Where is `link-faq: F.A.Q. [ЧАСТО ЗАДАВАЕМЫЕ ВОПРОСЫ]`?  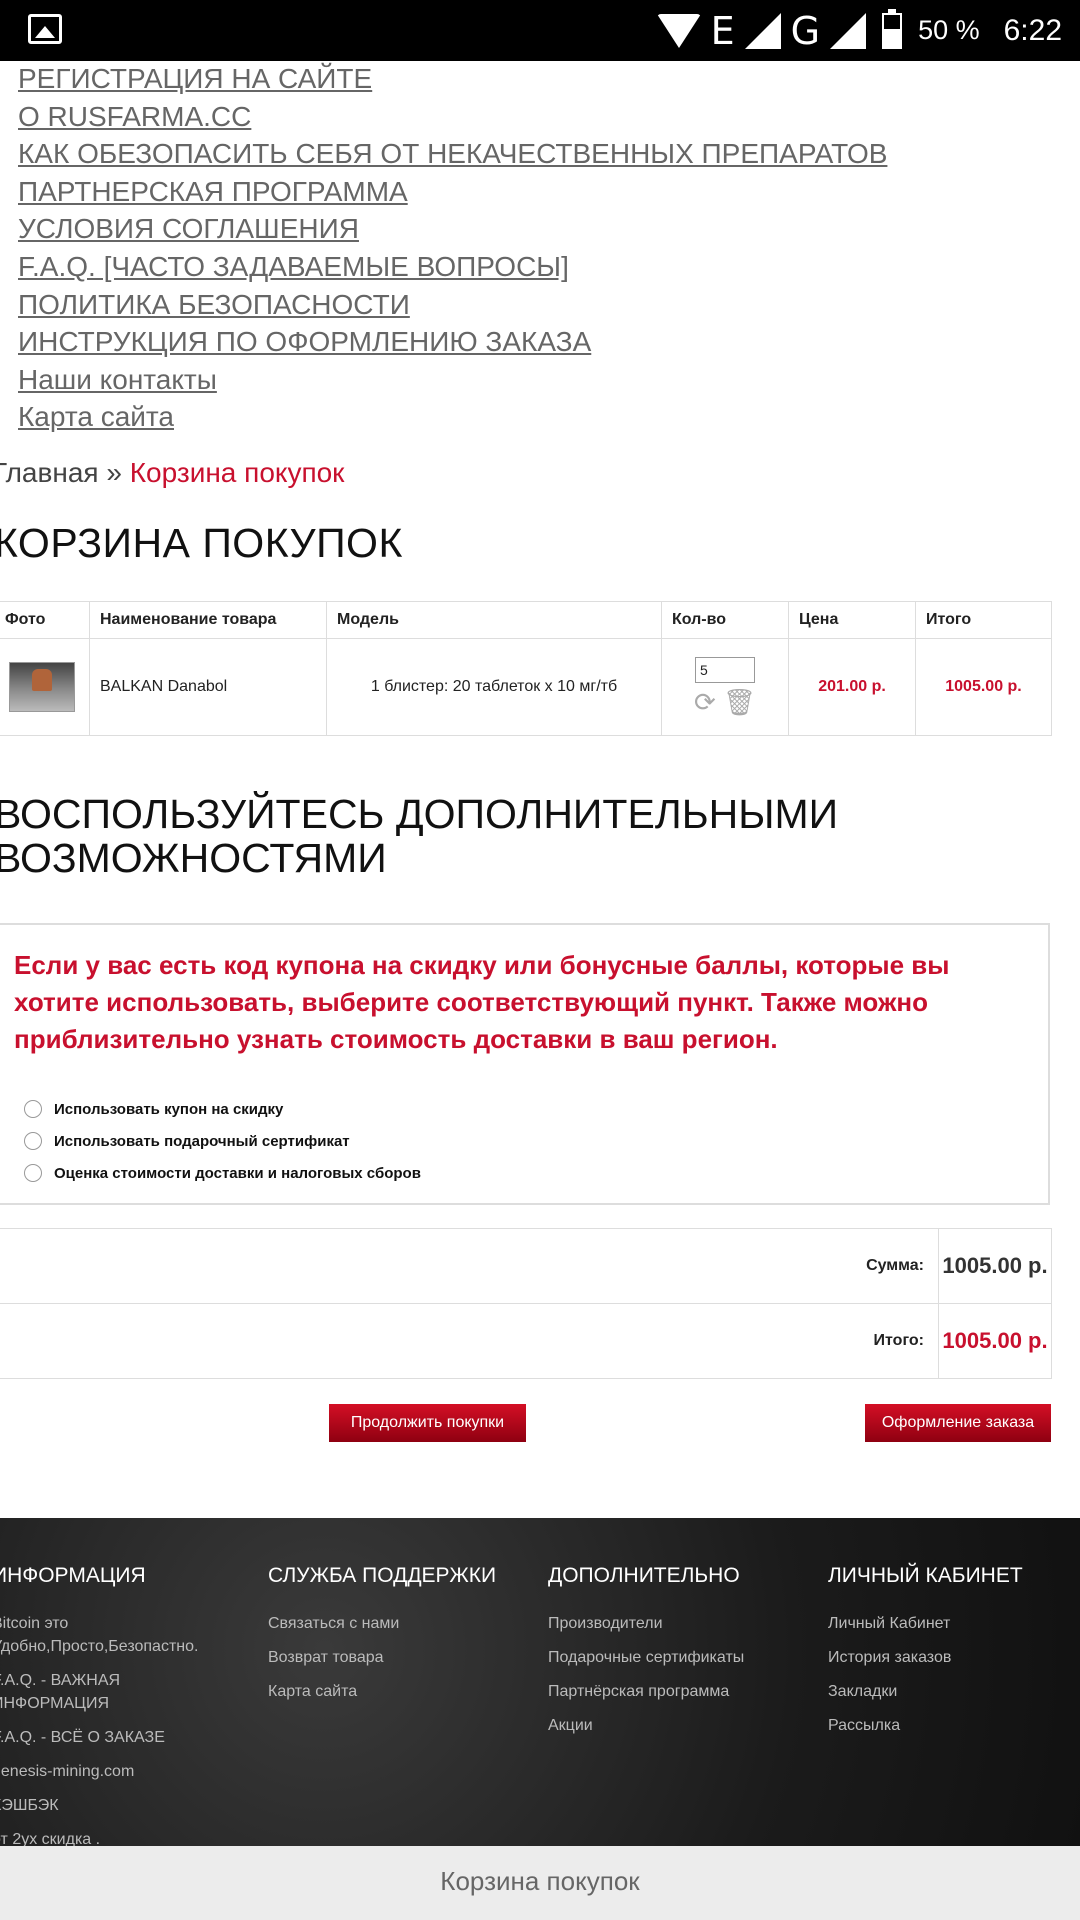 link-faq: F.A.Q. [ЧАСТО ЗАДАВАЕМЫЕ ВОПРОСЫ] is located at coordinates (543, 267).